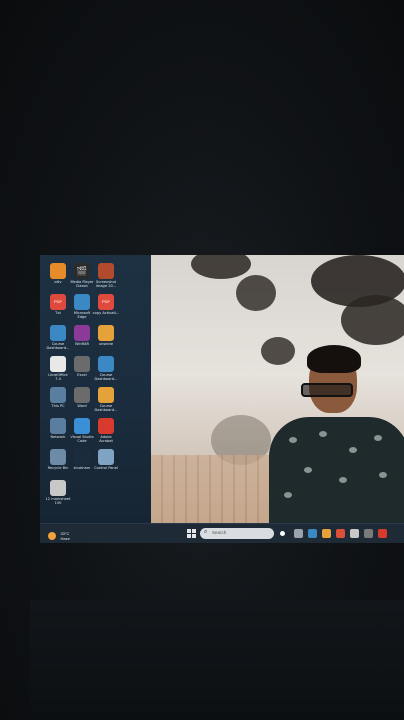  I want to click on acrobat-icon, so click(106, 426).